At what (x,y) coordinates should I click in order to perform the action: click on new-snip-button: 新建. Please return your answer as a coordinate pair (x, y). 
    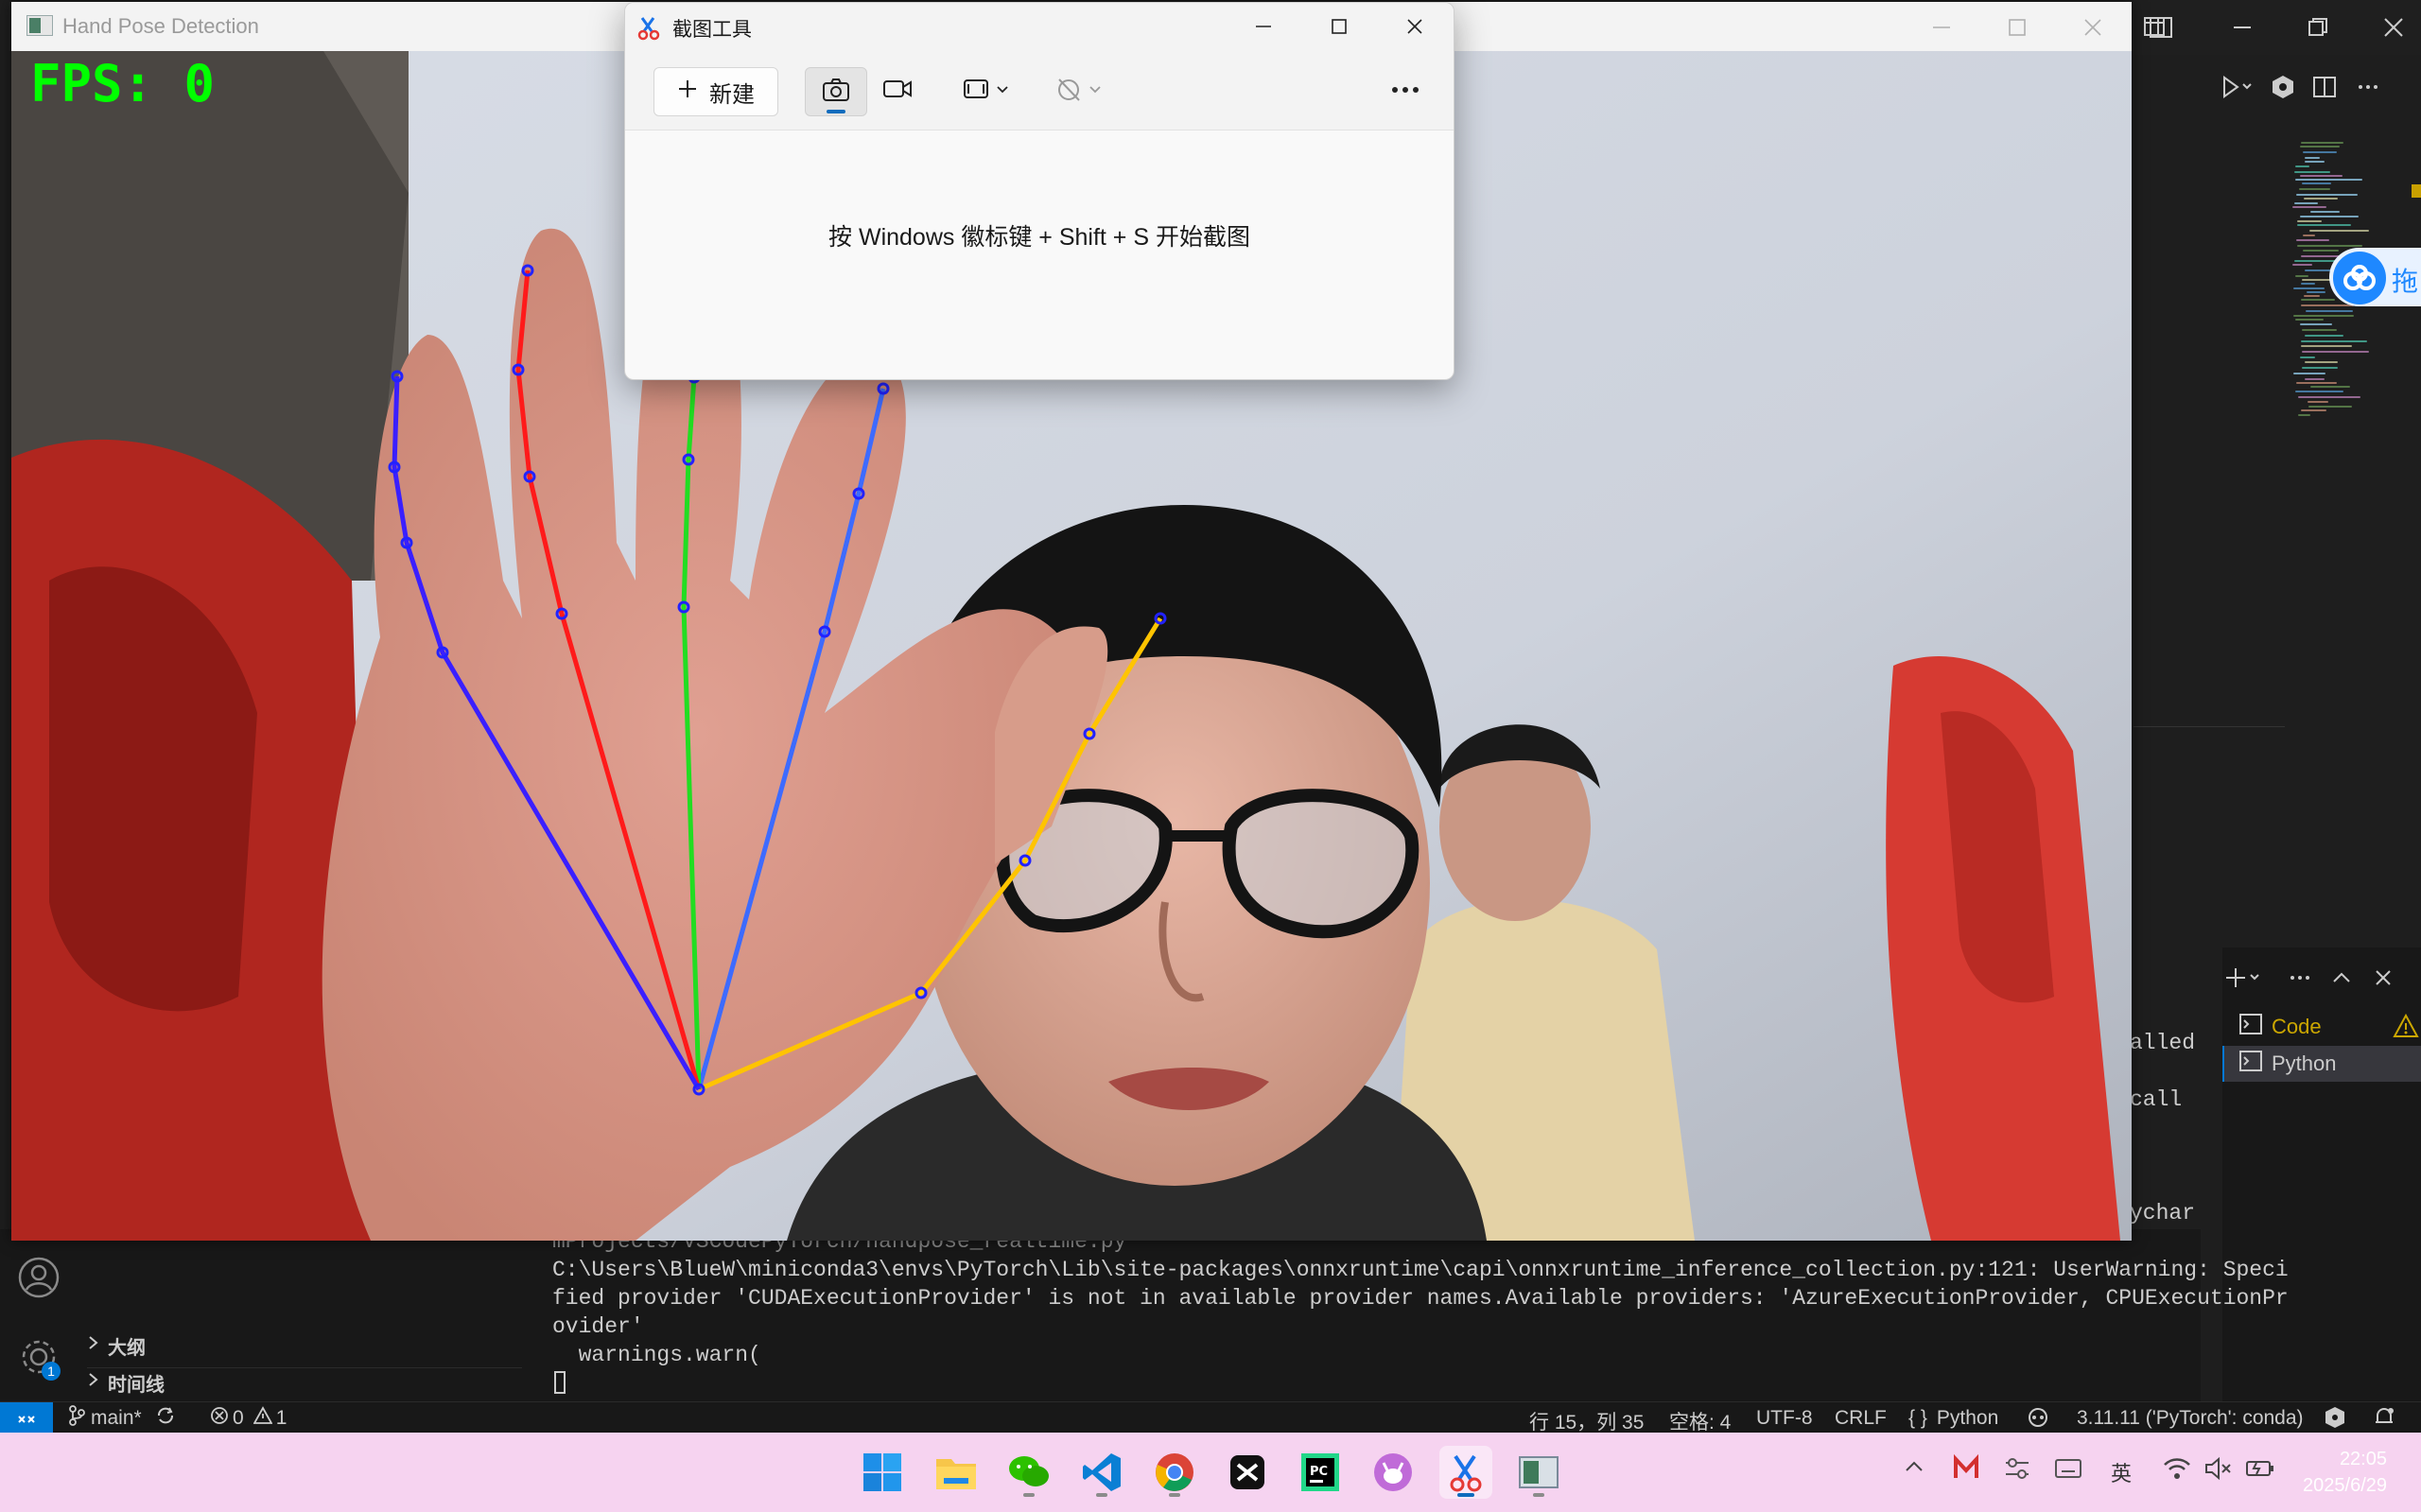
    Looking at the image, I should click on (715, 91).